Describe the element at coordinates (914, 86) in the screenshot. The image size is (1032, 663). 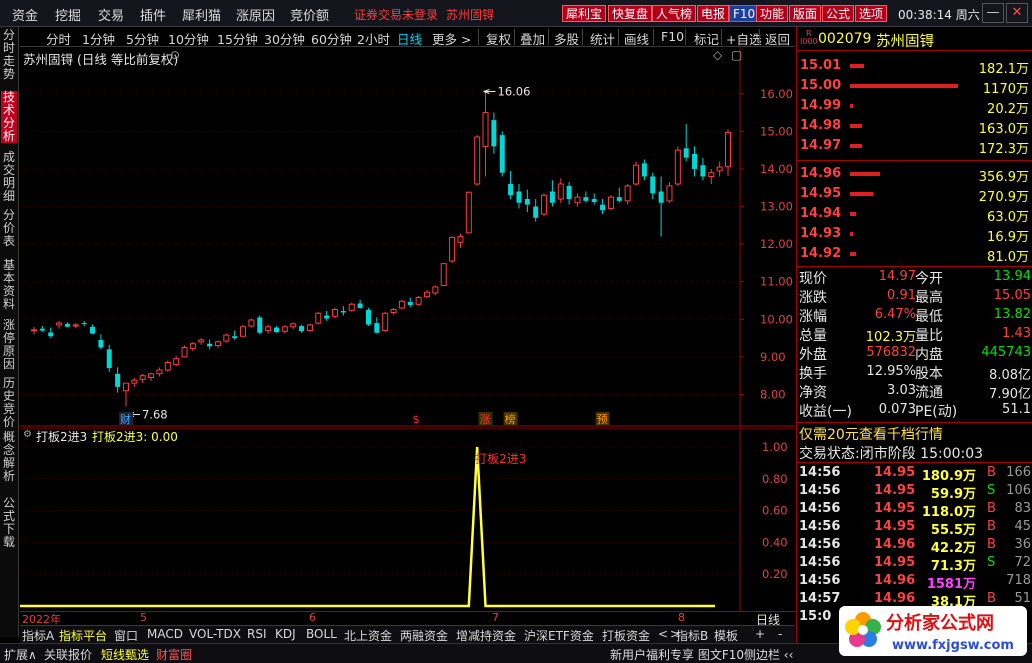
I see `order-book-row: 15.00 1170万` at that location.